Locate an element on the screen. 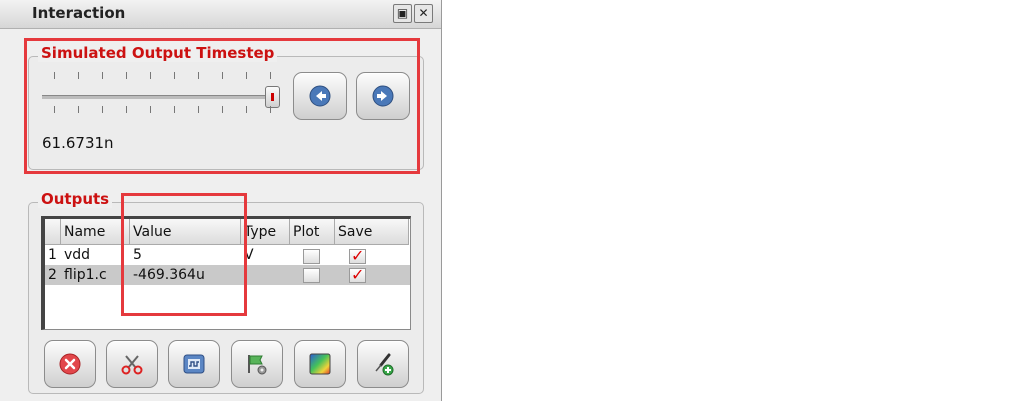  column-header-value: Value is located at coordinates (185, 232).